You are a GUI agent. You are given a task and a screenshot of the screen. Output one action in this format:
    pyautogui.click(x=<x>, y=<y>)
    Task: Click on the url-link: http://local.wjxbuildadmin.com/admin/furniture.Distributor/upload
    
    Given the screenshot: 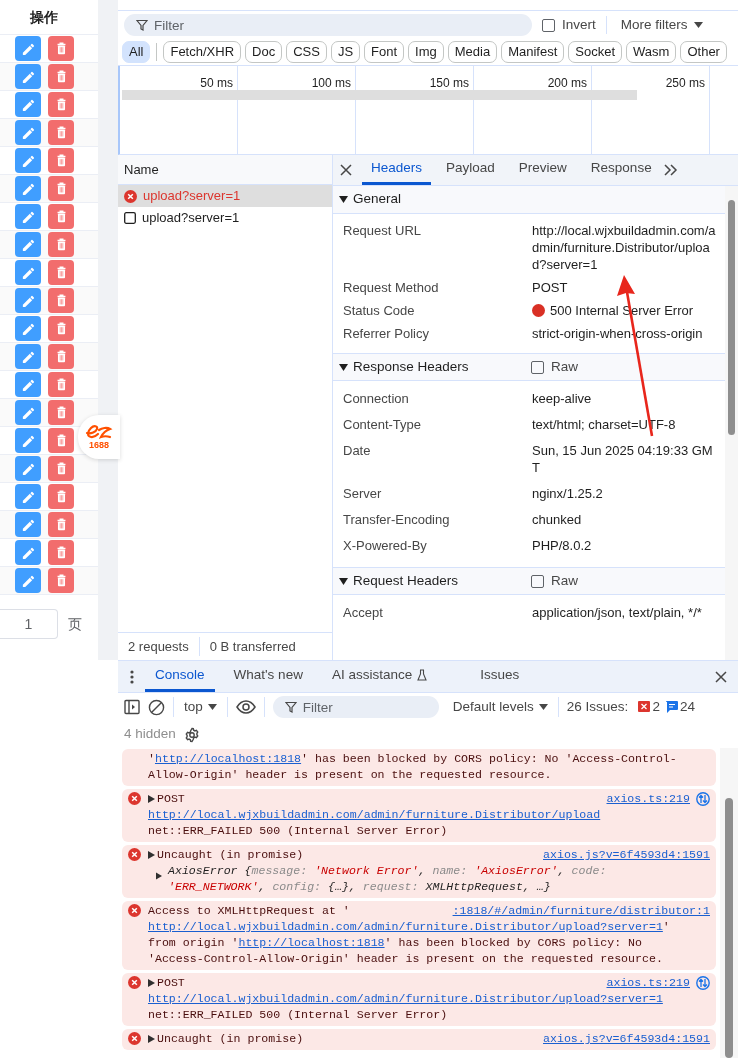 What is the action you would take?
    pyautogui.click(x=374, y=814)
    